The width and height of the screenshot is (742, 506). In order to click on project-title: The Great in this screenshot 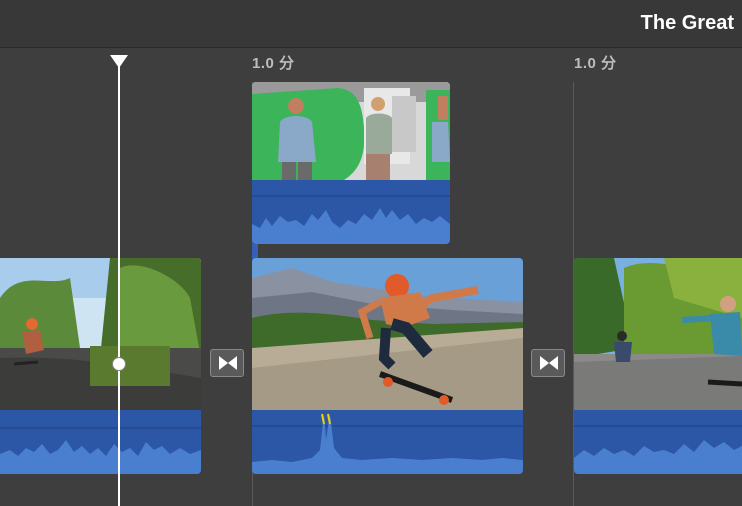, I will do `click(687, 23)`.